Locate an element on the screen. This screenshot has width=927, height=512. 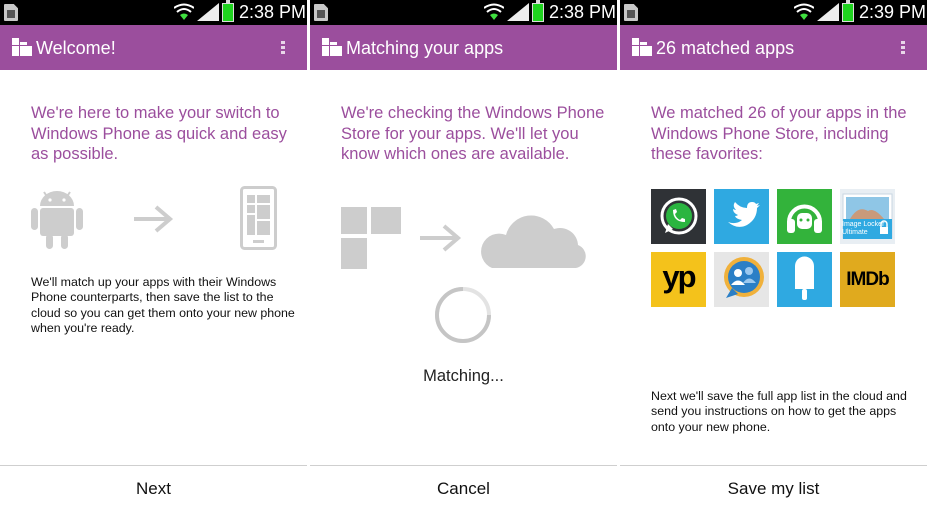
loading-spinner is located at coordinates (463, 315).